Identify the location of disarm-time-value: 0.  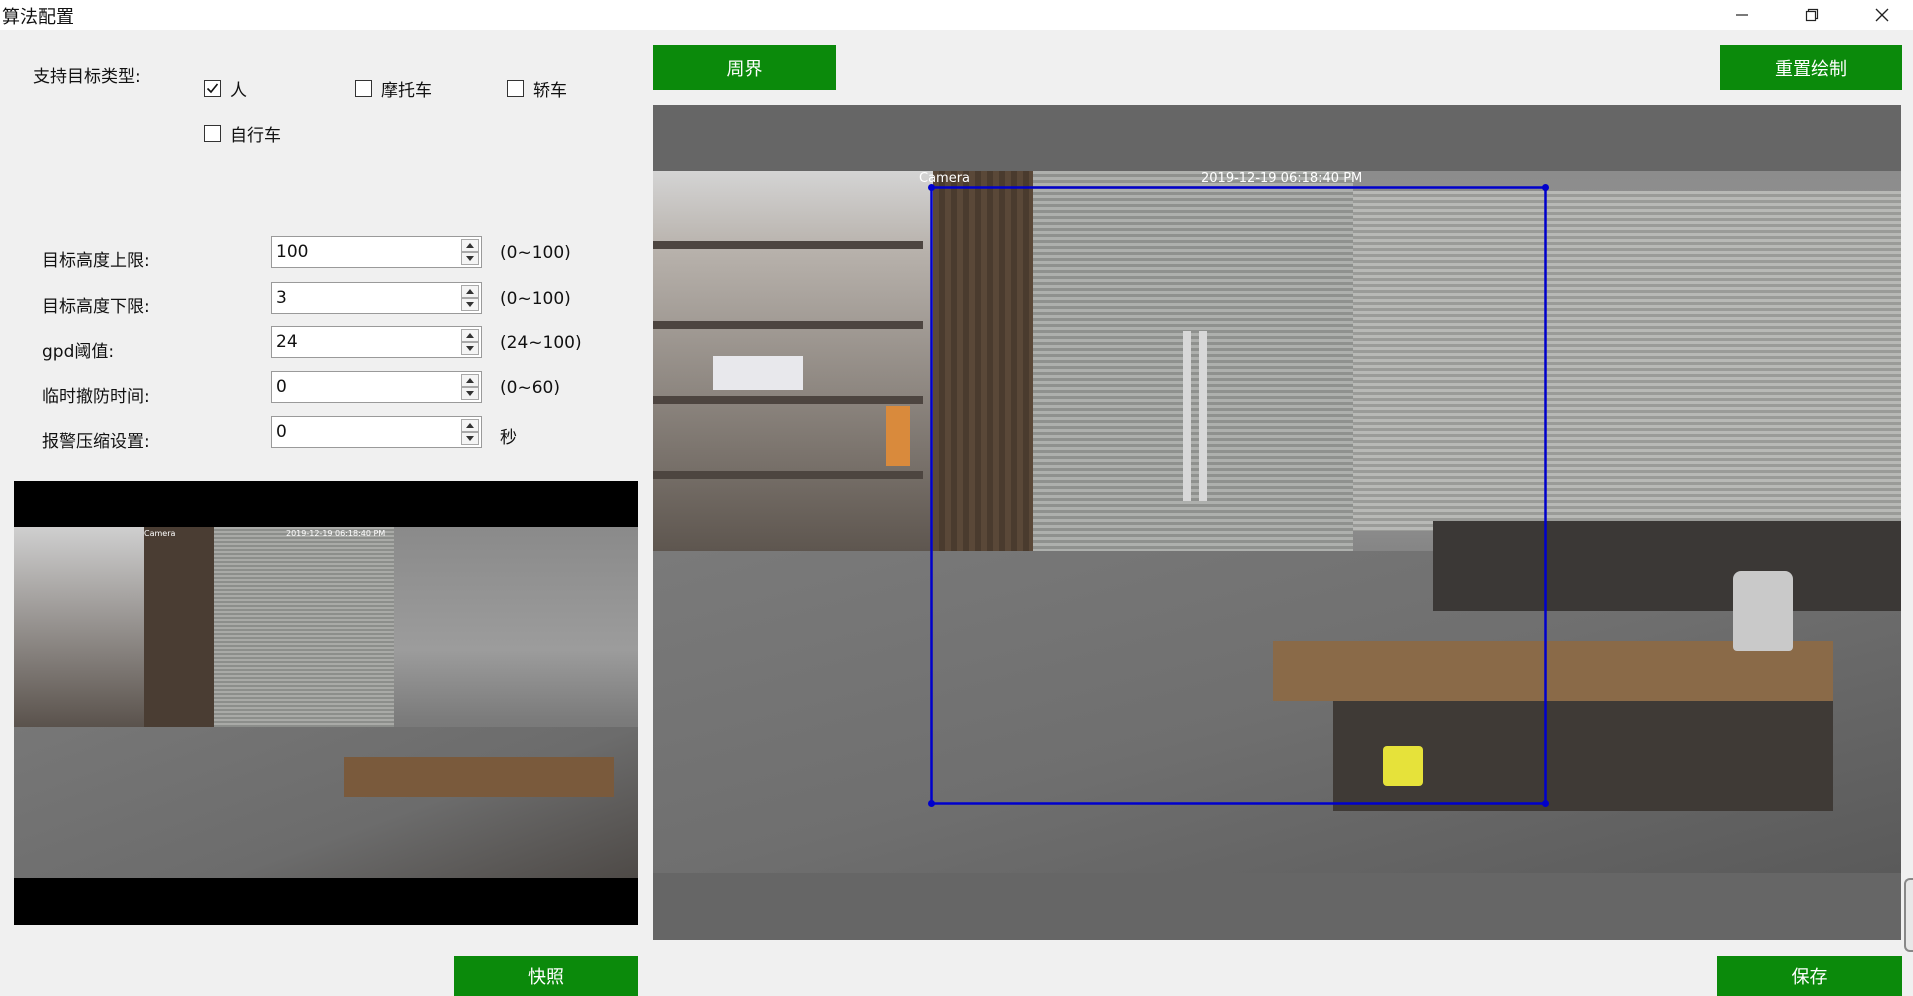
(281, 387).